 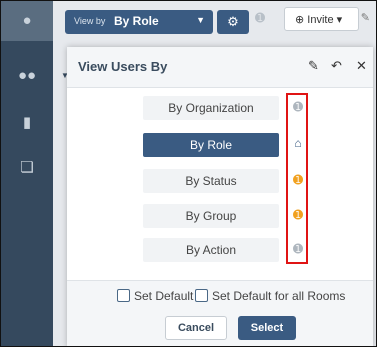 I want to click on caret-down-icon: ▾, so click(x=339, y=20).